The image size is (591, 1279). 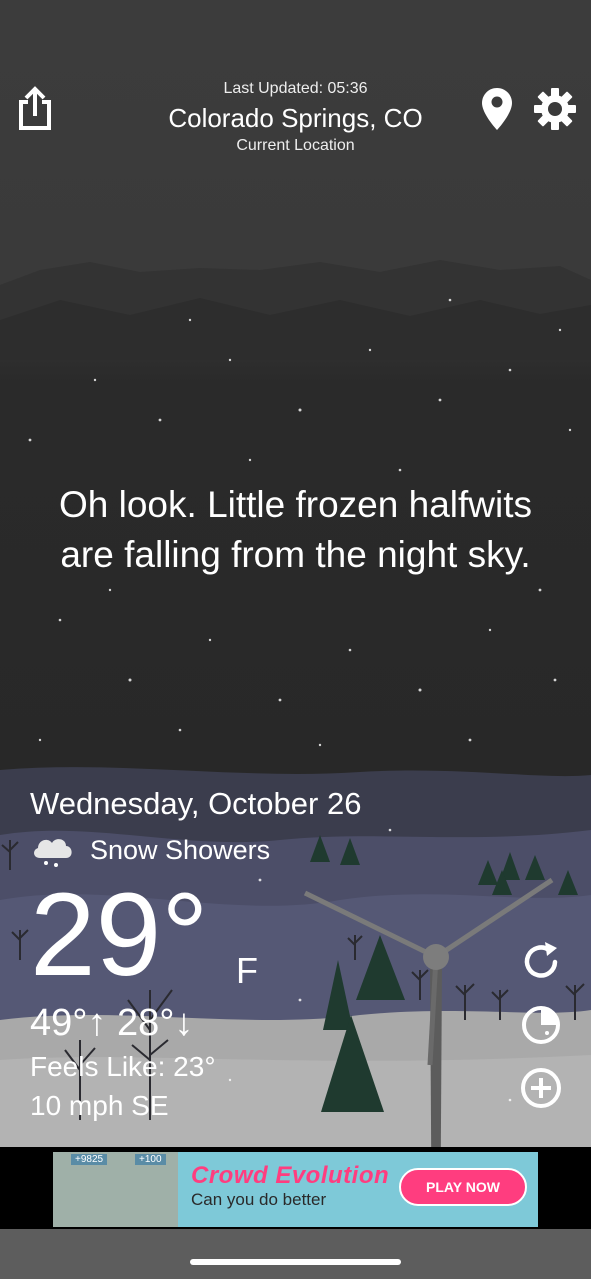 I want to click on ad-play-now-button: PLAY NOW, so click(x=463, y=1187).